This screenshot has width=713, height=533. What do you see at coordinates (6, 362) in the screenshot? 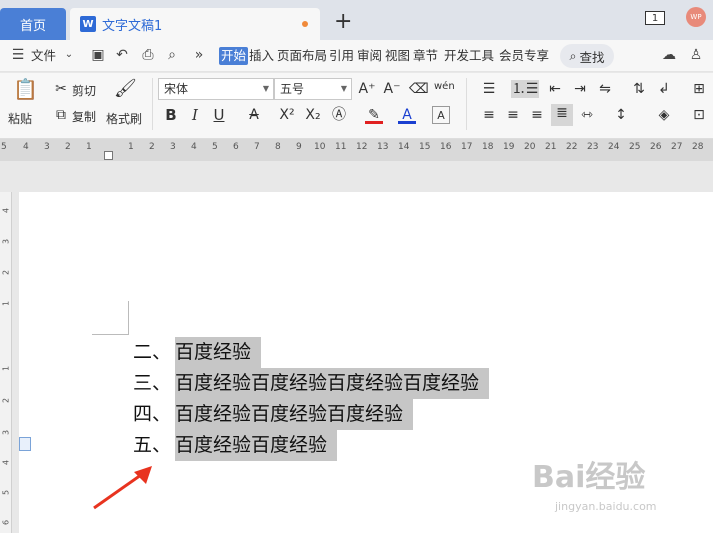
I see `vertical-ruler: 4 3 2 1 1 2 3 4 5 6` at bounding box center [6, 362].